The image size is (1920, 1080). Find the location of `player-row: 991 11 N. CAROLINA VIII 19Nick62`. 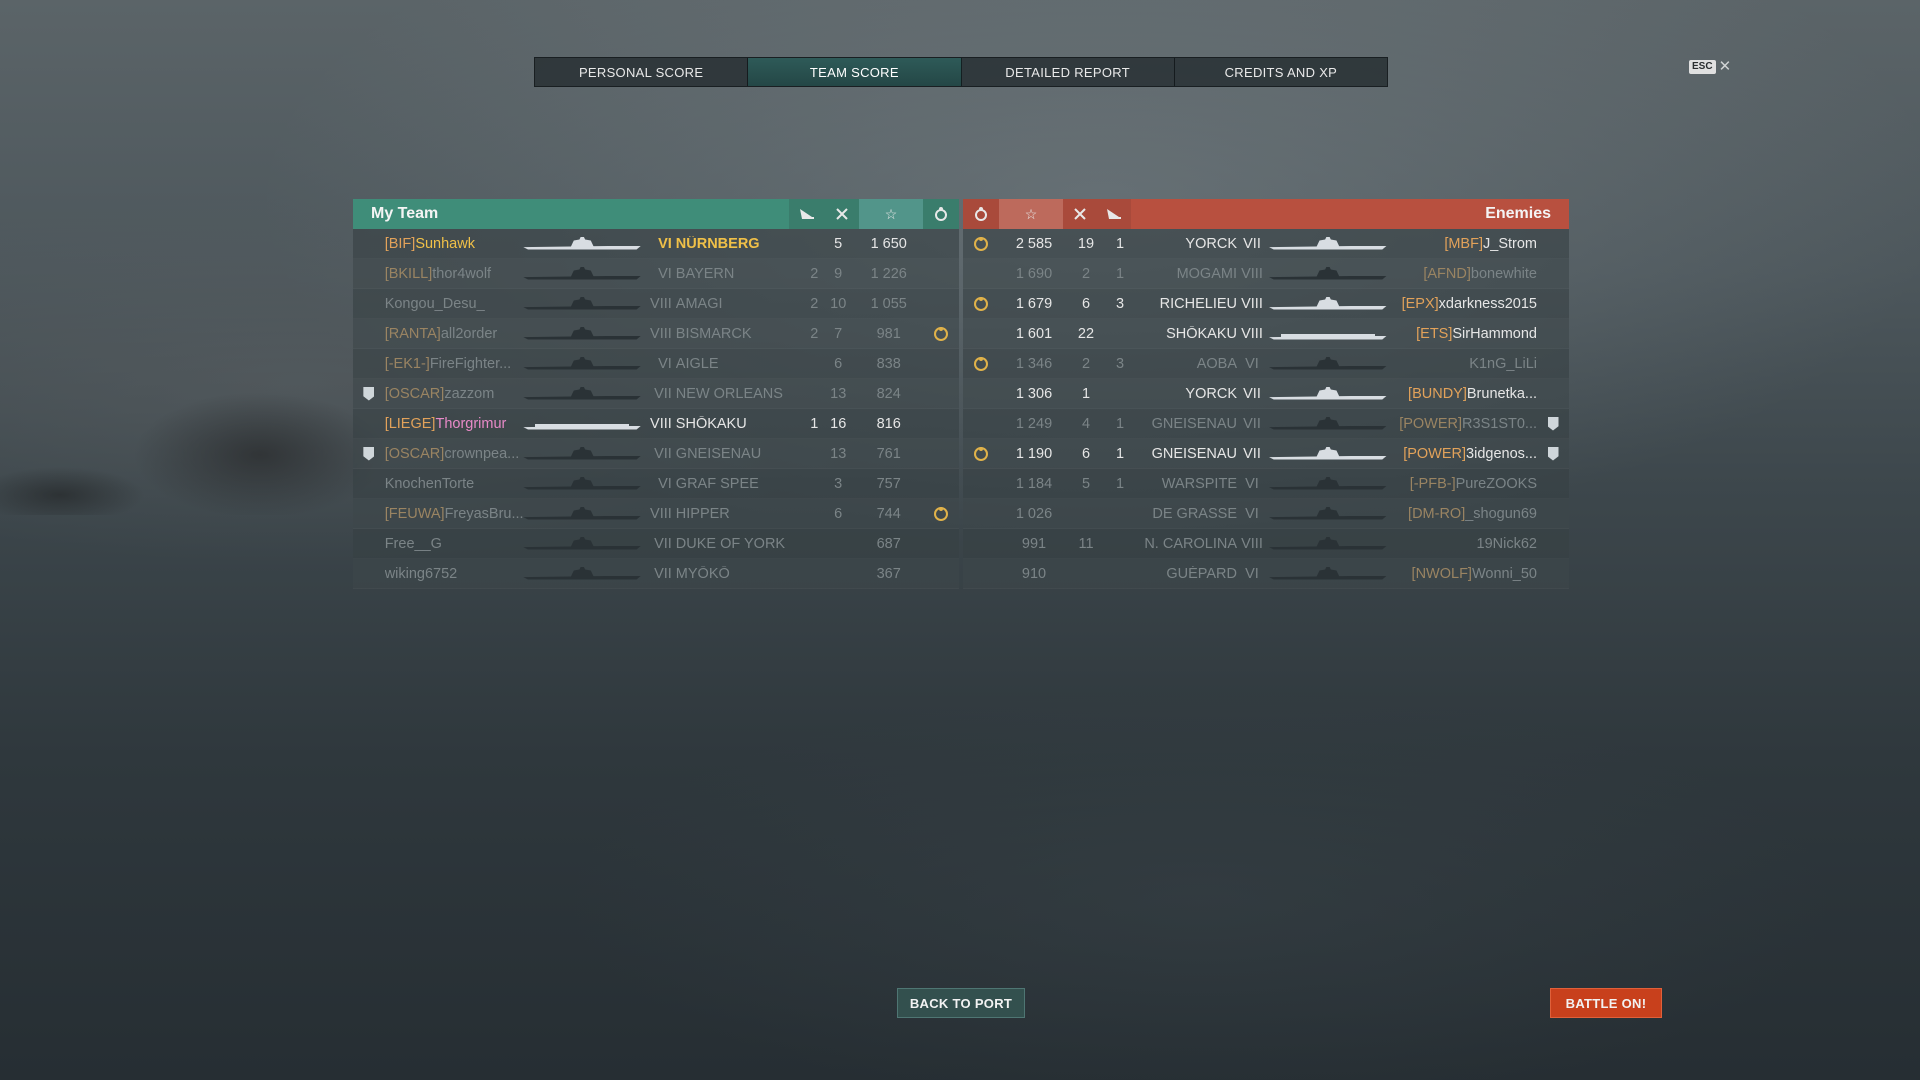

player-row: 991 11 N. CAROLINA VIII 19Nick62 is located at coordinates (1266, 544).